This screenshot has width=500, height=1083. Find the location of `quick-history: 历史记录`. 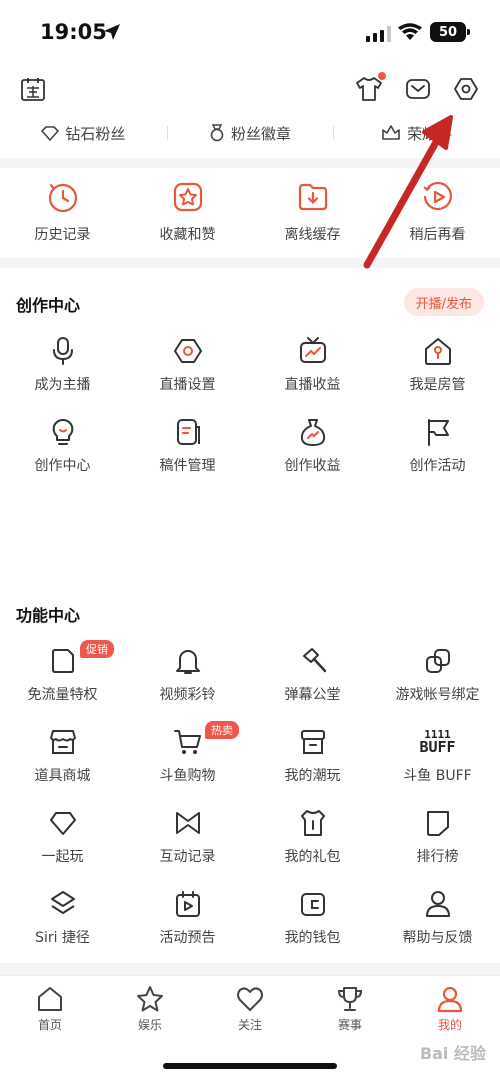

quick-history: 历史记录 is located at coordinates (62, 212).